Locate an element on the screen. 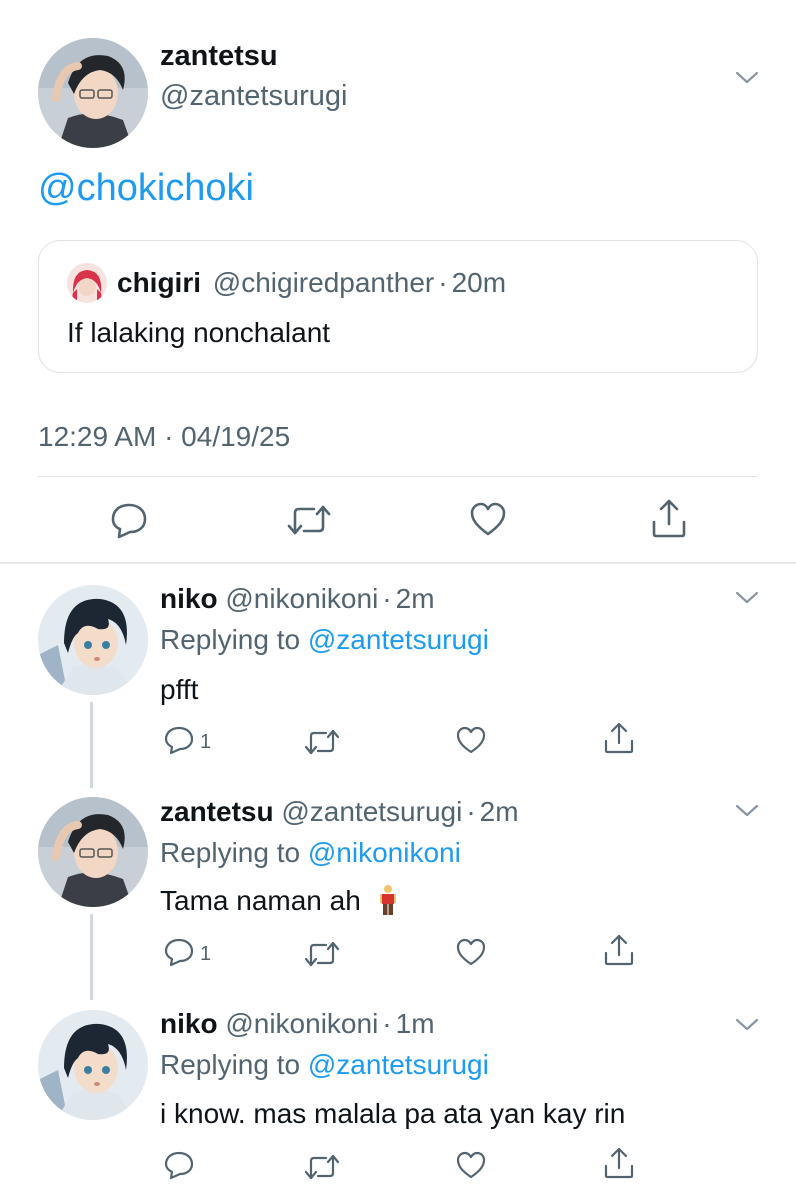 Image resolution: width=796 pixels, height=1200 pixels. quoted-author-handle: @chigiredpanther is located at coordinates (323, 282).